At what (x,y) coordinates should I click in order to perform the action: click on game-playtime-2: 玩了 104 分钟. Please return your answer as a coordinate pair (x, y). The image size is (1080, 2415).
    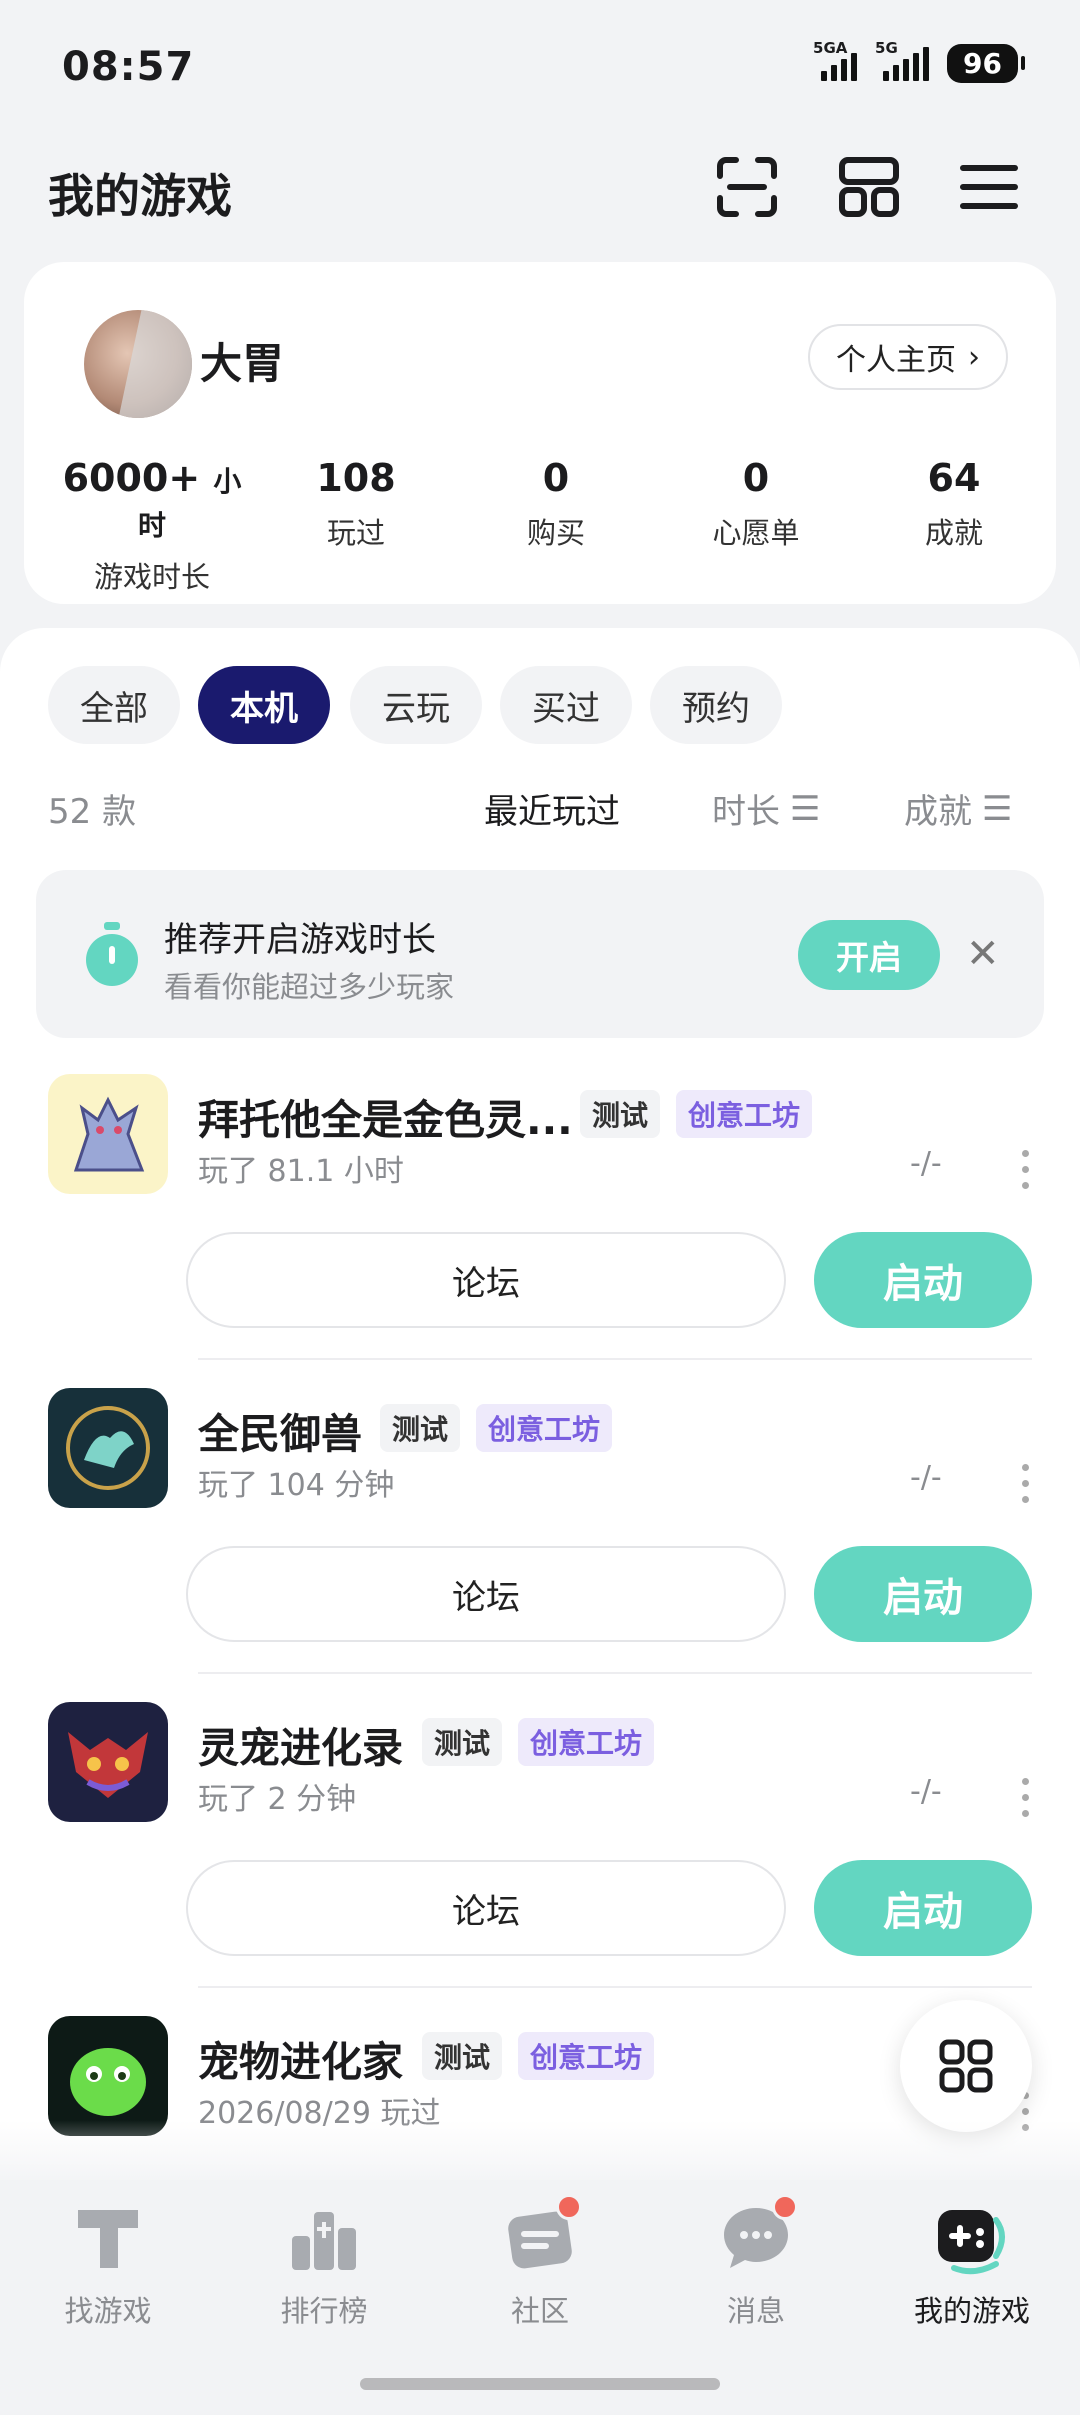
    Looking at the image, I should click on (296, 1485).